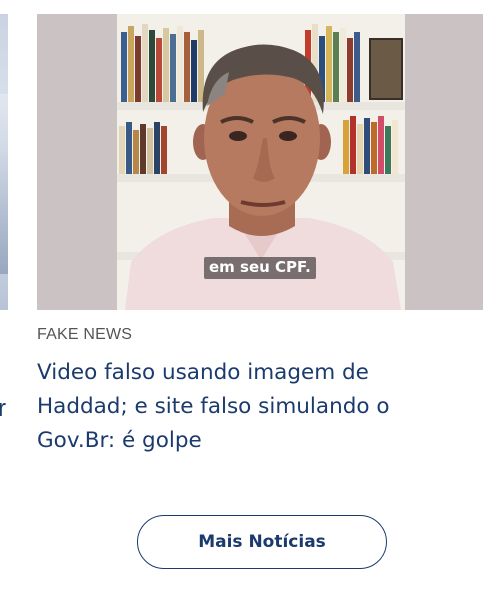 Image resolution: width=483 pixels, height=606 pixels. I want to click on previous-card-title-fragment: r, so click(3, 409).